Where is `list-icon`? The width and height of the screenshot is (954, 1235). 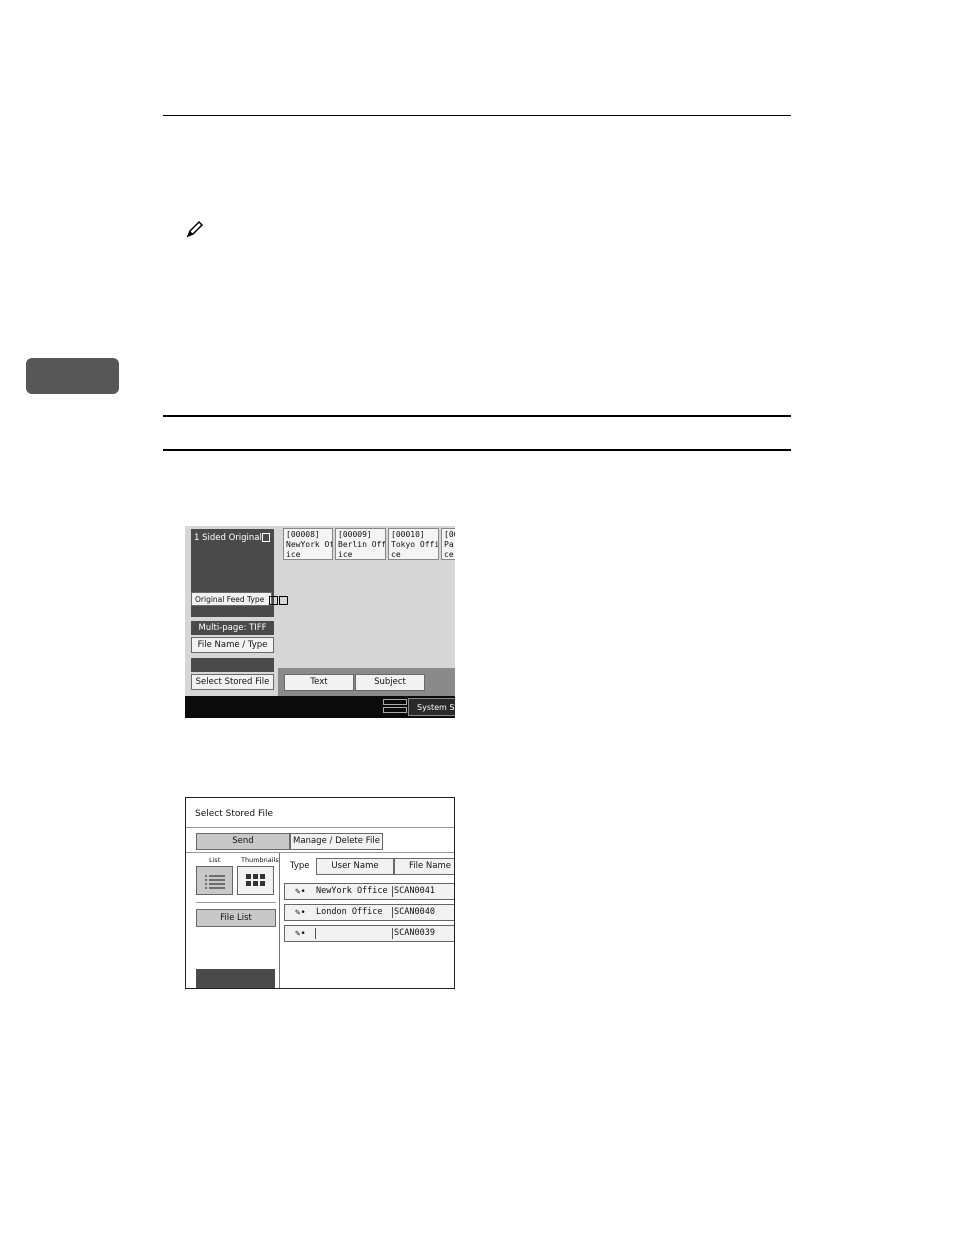 list-icon is located at coordinates (215, 882).